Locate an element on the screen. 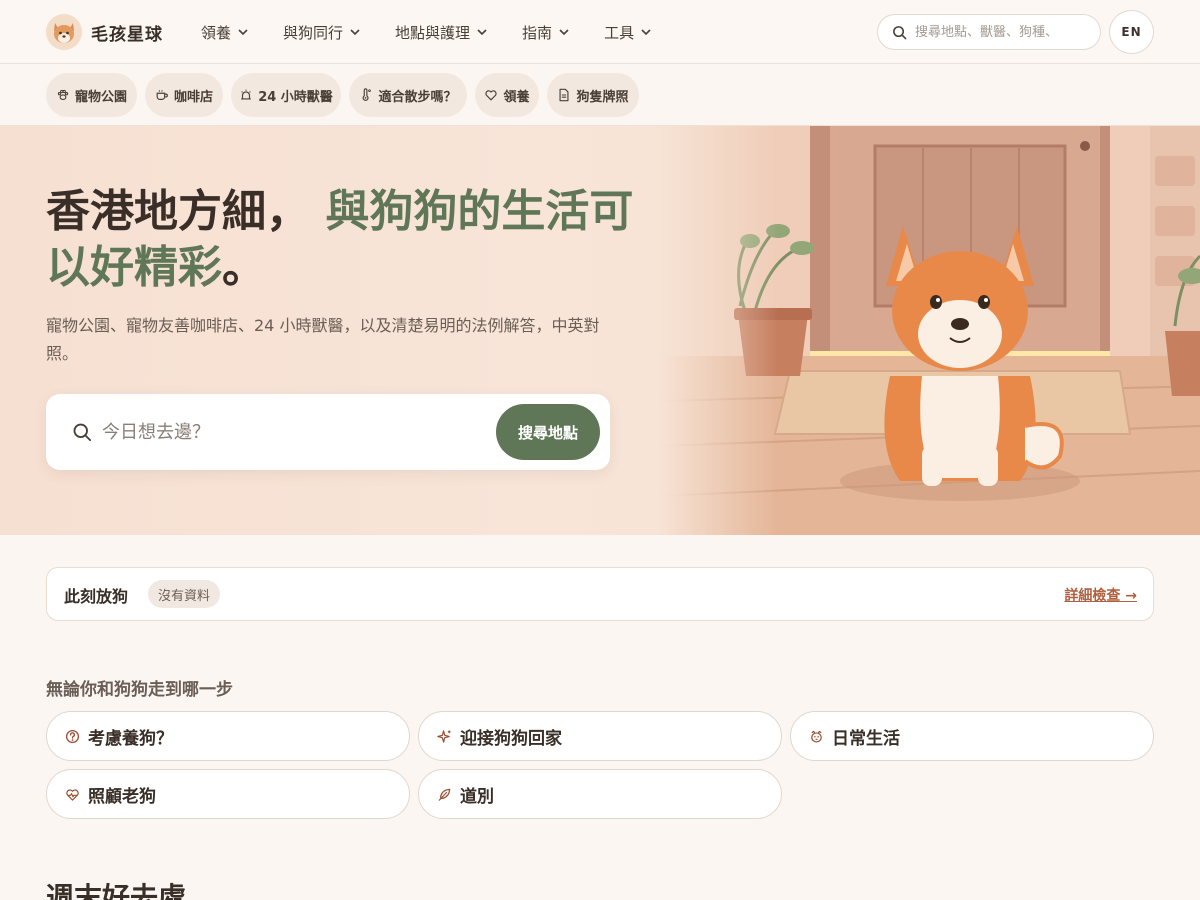 The width and height of the screenshot is (1200, 900). quick-link-label: 24 小時獸醫 is located at coordinates (295, 97).